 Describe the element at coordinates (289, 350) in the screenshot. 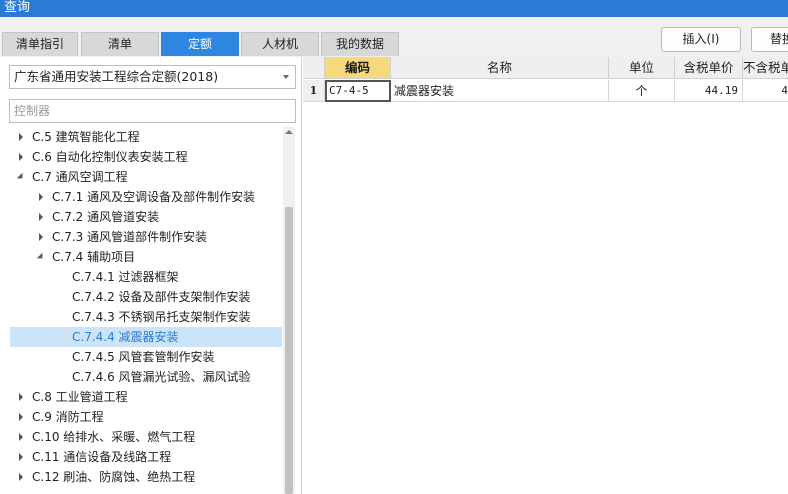

I see `scrollbar-thumb` at that location.